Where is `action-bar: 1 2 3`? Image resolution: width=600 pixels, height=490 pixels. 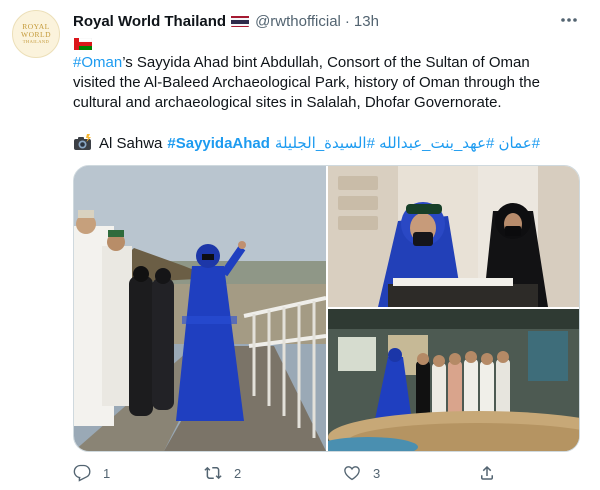
action-bar: 1 2 3 is located at coordinates (288, 473).